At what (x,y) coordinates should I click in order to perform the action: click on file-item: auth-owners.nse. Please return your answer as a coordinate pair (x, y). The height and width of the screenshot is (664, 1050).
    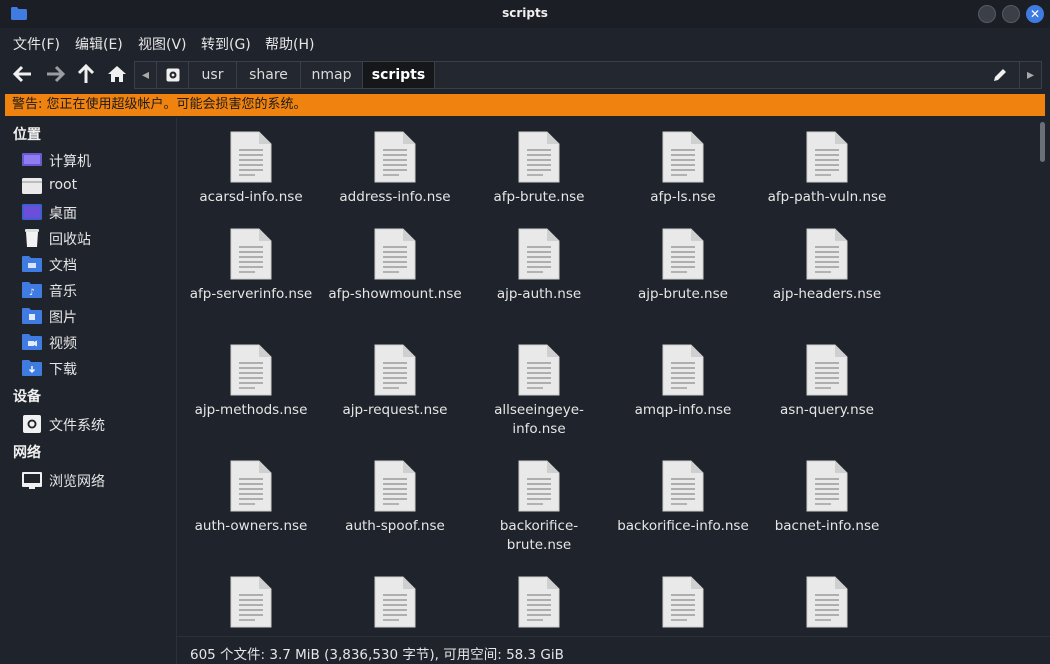
    Looking at the image, I should click on (251, 497).